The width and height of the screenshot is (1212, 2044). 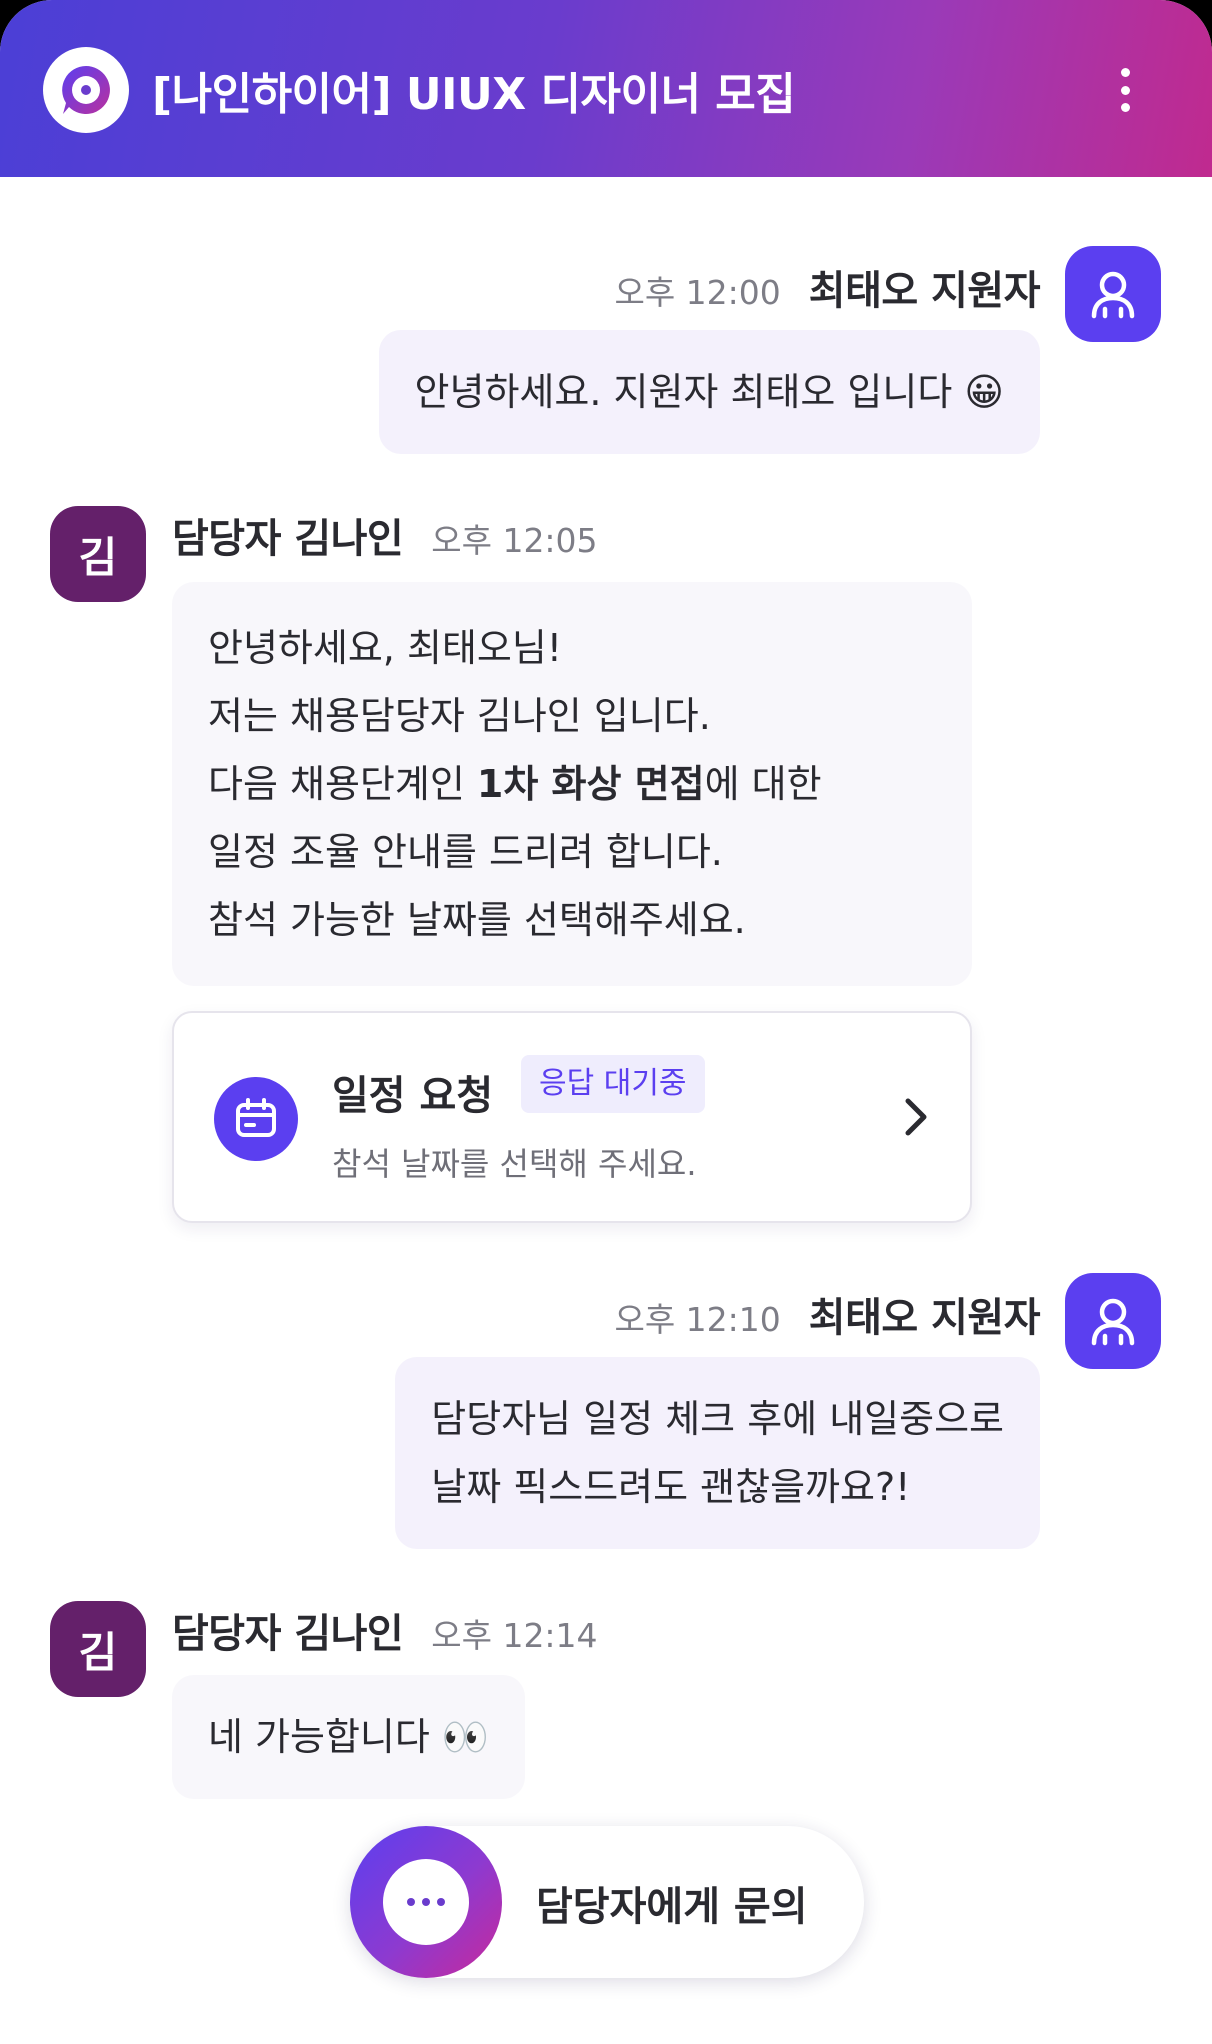 I want to click on schedule-request-card: 일정 요청 응답 대기중 참석 날짜를 선택해 주세요., so click(x=572, y=1117).